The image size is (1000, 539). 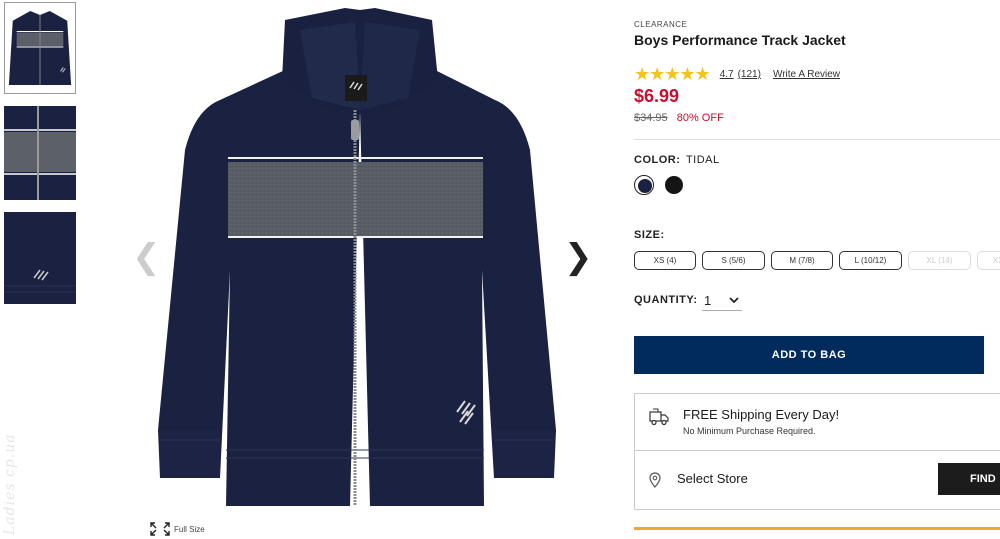 What do you see at coordinates (666, 300) in the screenshot?
I see `quantity-label: QUANTITY:` at bounding box center [666, 300].